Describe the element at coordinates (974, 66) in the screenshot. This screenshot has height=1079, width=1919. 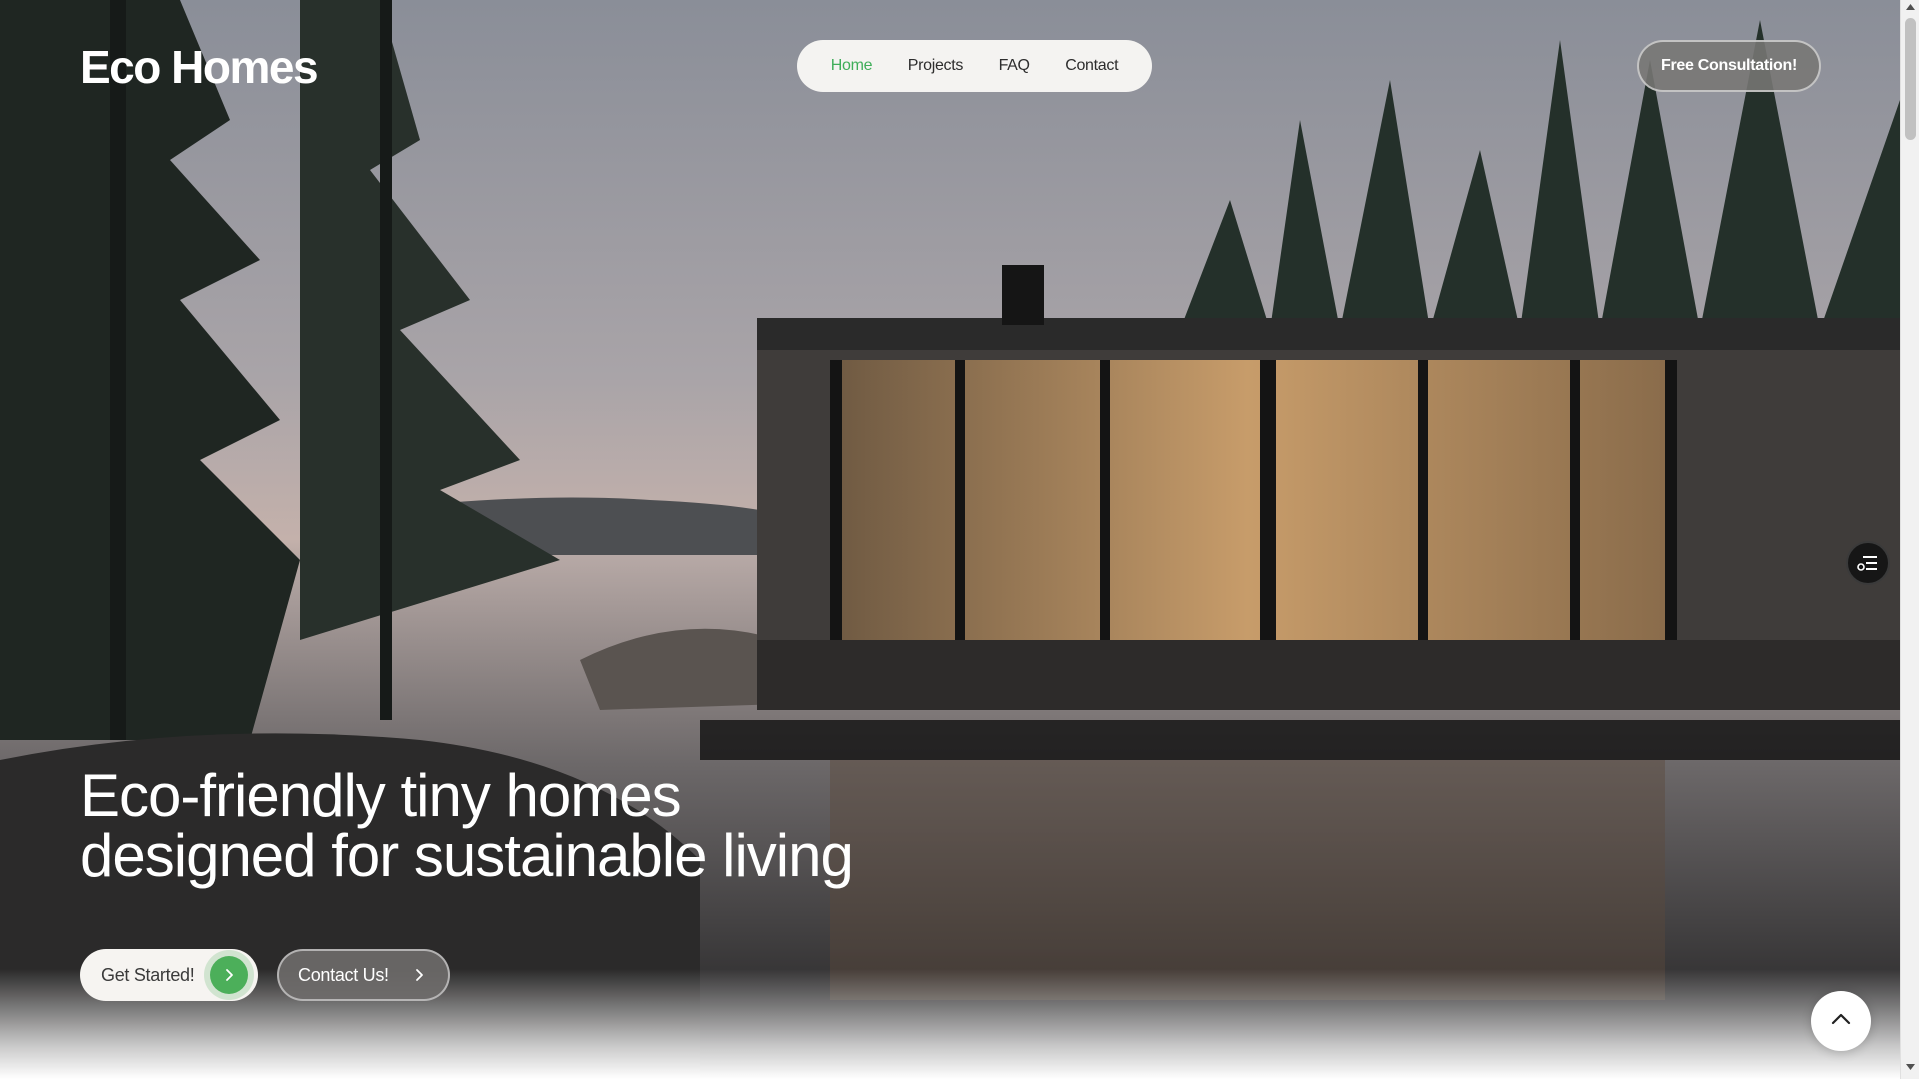
I see `main-nav: Home Projects FAQ Contact` at that location.